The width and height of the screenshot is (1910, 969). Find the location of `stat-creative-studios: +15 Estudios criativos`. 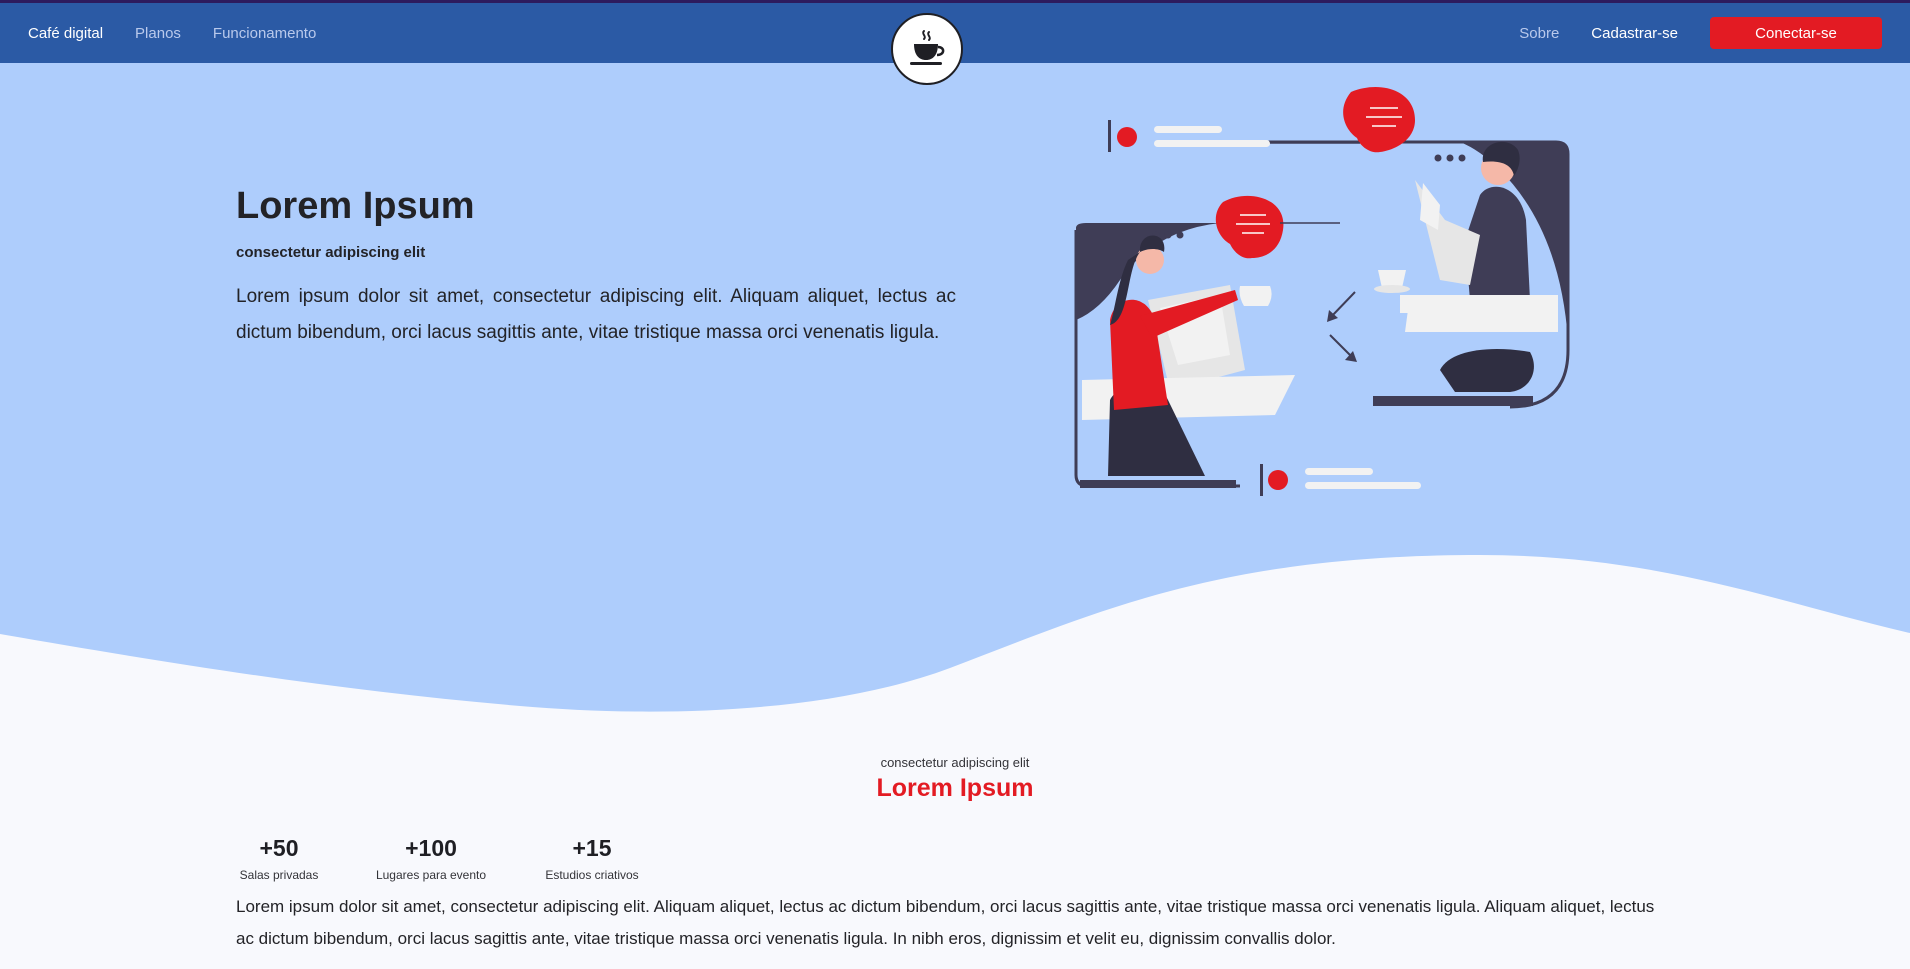

stat-creative-studios: +15 Estudios criativos is located at coordinates (592, 858).